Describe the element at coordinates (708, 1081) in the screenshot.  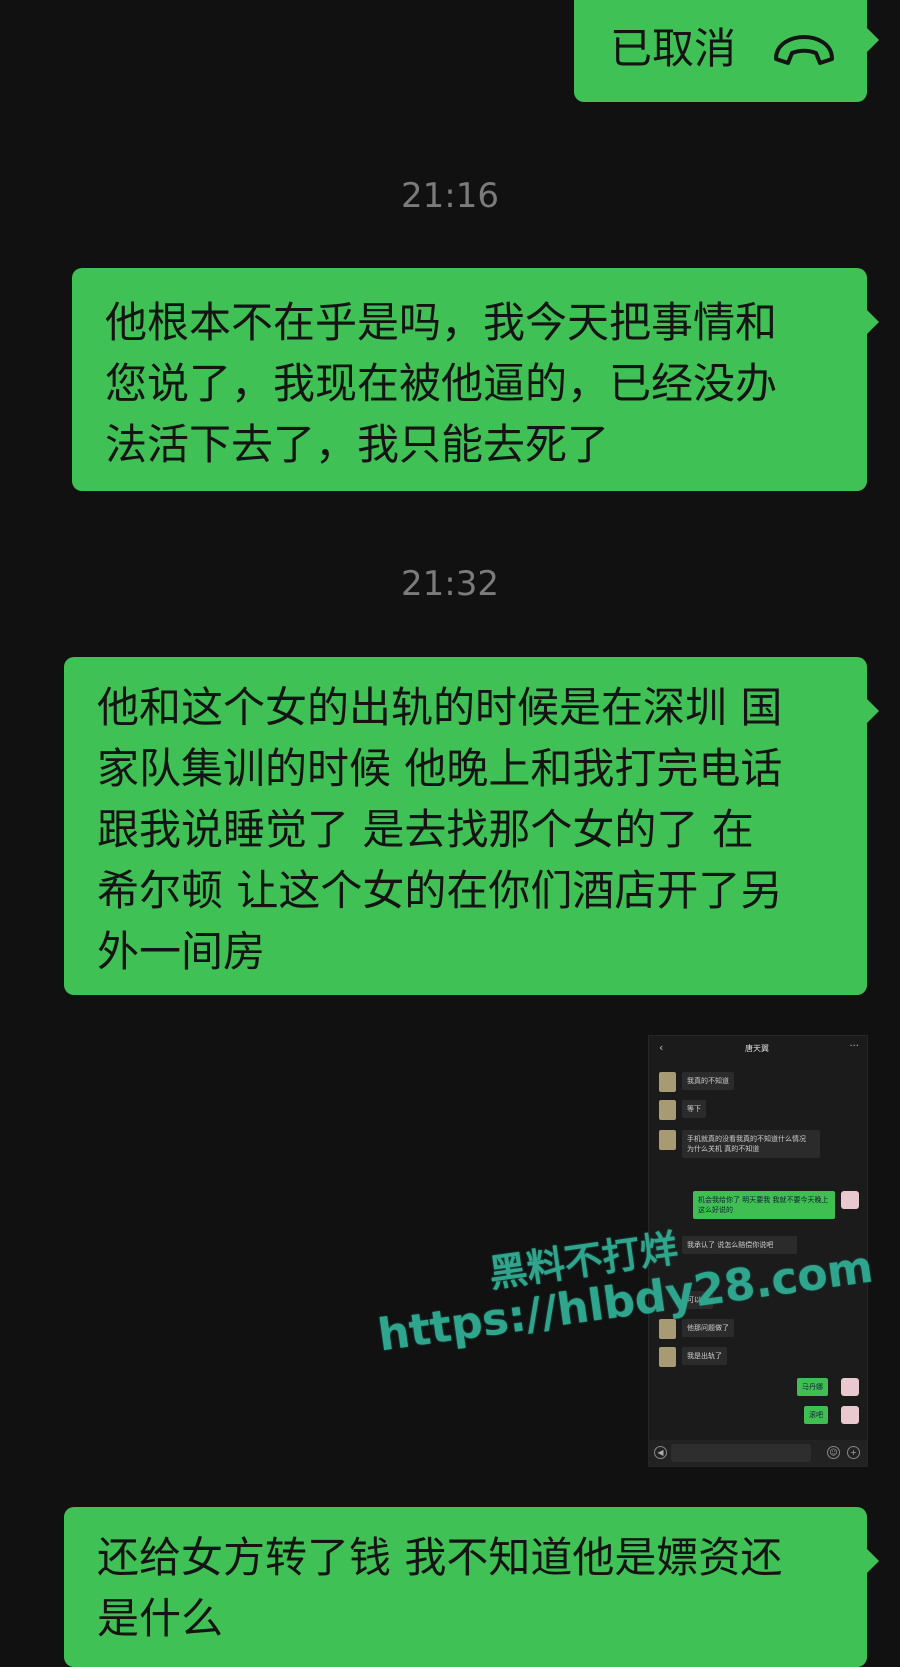
I see `screenshot-message: 我真的不知道` at that location.